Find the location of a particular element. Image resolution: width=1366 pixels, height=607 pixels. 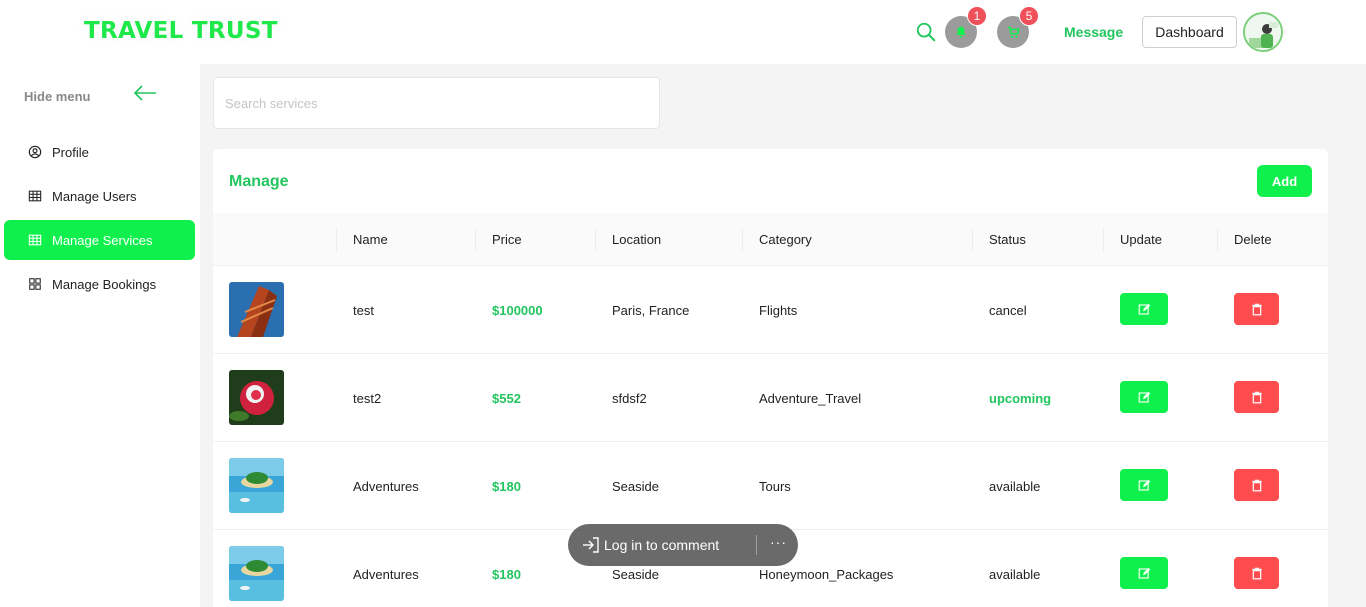

search-services-input is located at coordinates (436, 103).